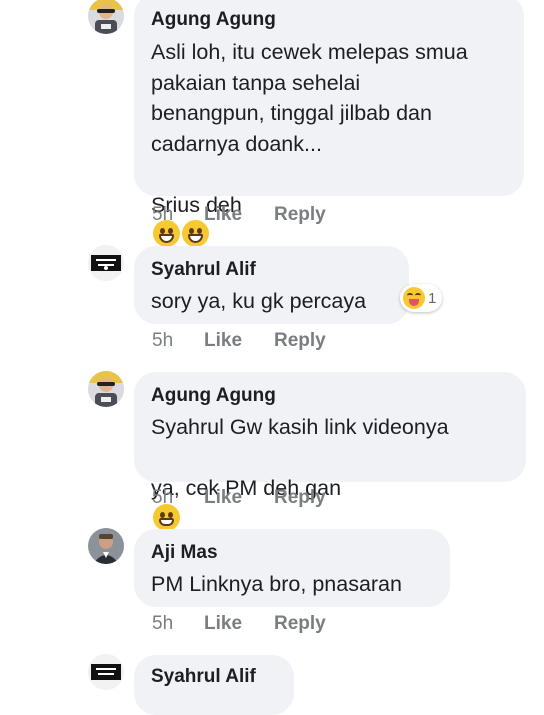  I want to click on comment-bubble: Aji Mas PM Linknya bro, pnasaran, so click(292, 568).